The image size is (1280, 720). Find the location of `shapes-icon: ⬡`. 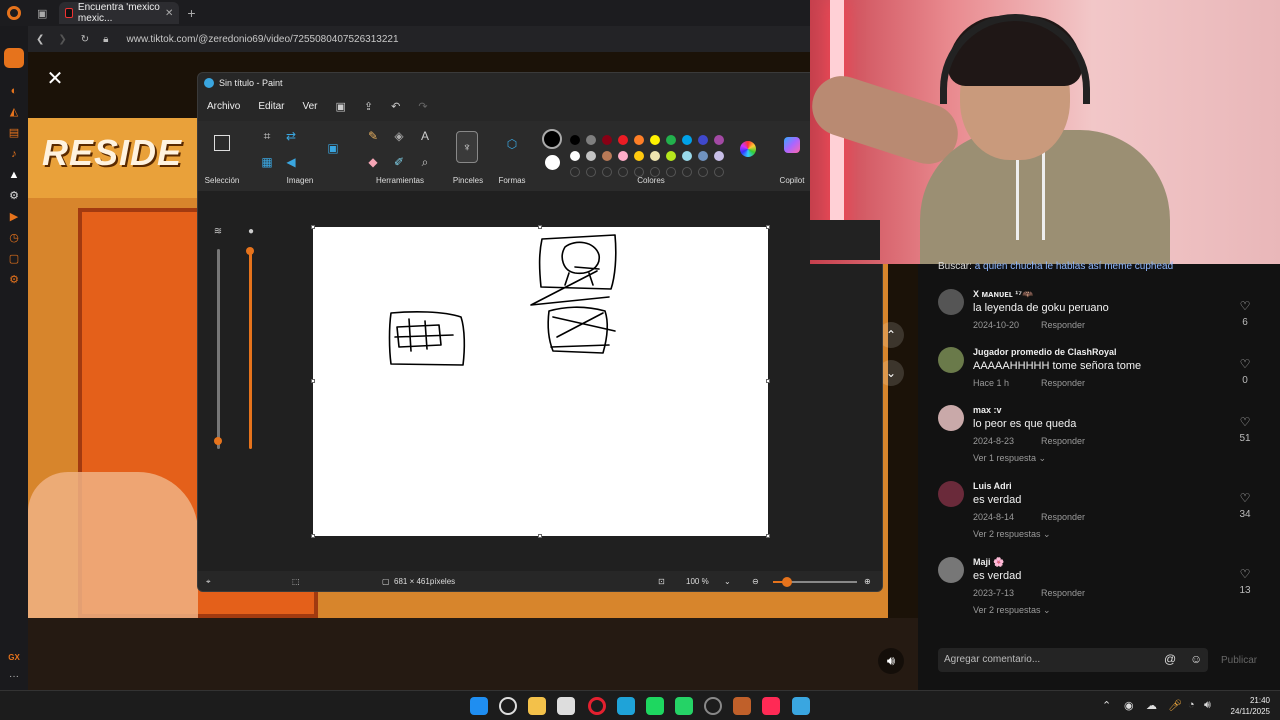

shapes-icon: ⬡ is located at coordinates (512, 144).